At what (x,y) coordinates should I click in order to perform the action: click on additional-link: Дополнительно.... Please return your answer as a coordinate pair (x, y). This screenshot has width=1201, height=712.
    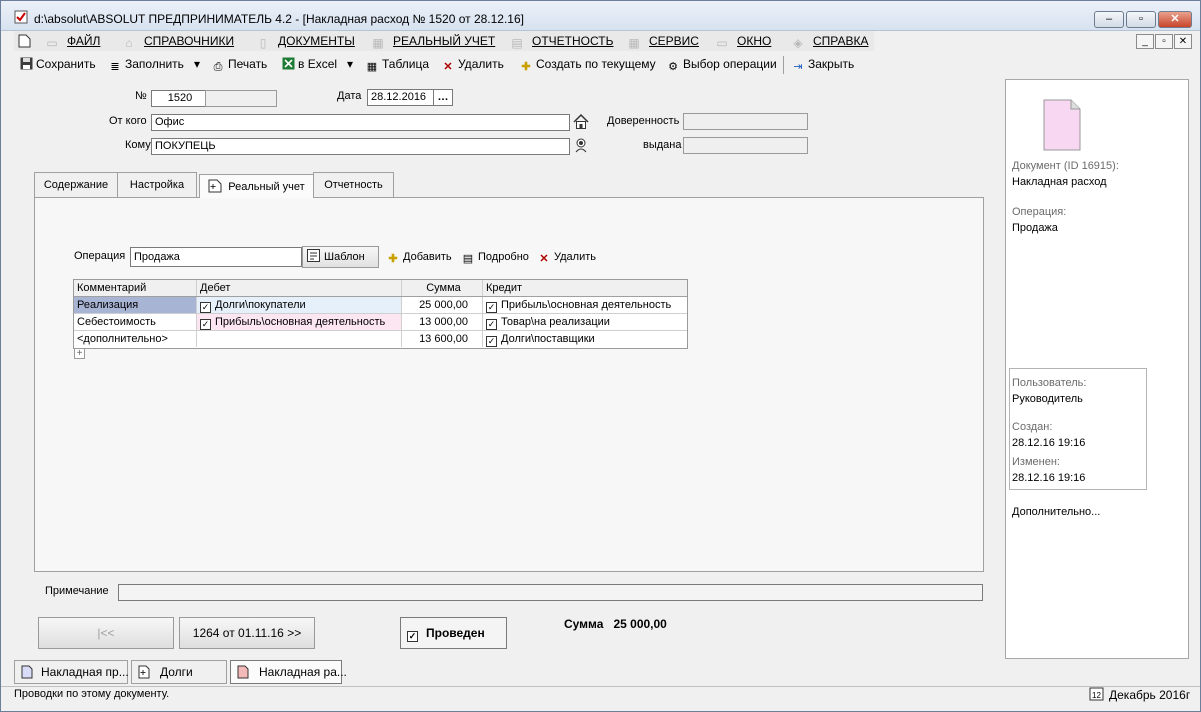
    Looking at the image, I should click on (1056, 512).